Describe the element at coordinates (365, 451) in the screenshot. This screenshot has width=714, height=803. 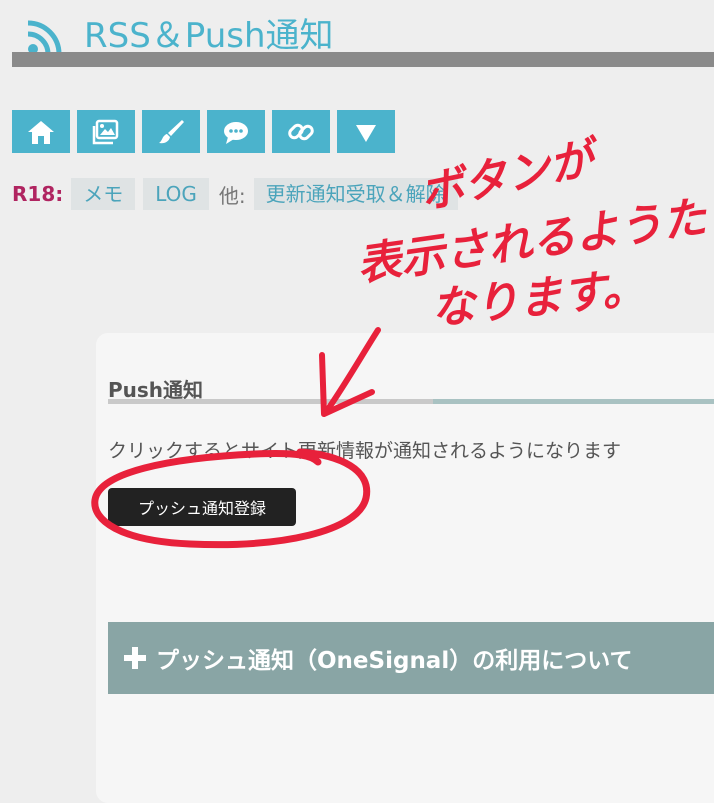
I see `push-description: クリックするとサイト更新情報が通知されるようになります` at that location.